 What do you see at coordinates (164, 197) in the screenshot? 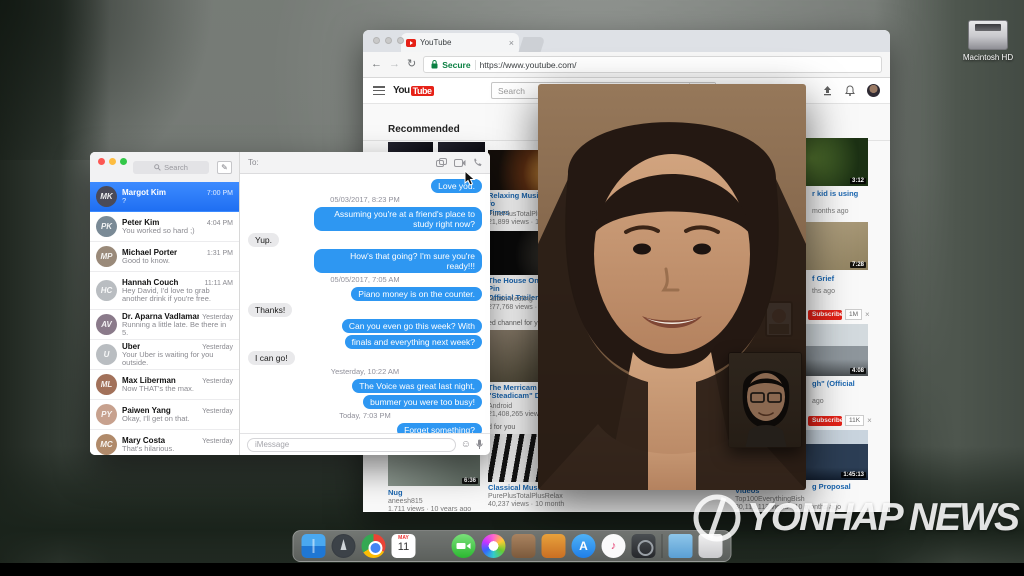
I see `conversation-row: MK Margot Kim 7:00 PM ?` at bounding box center [164, 197].